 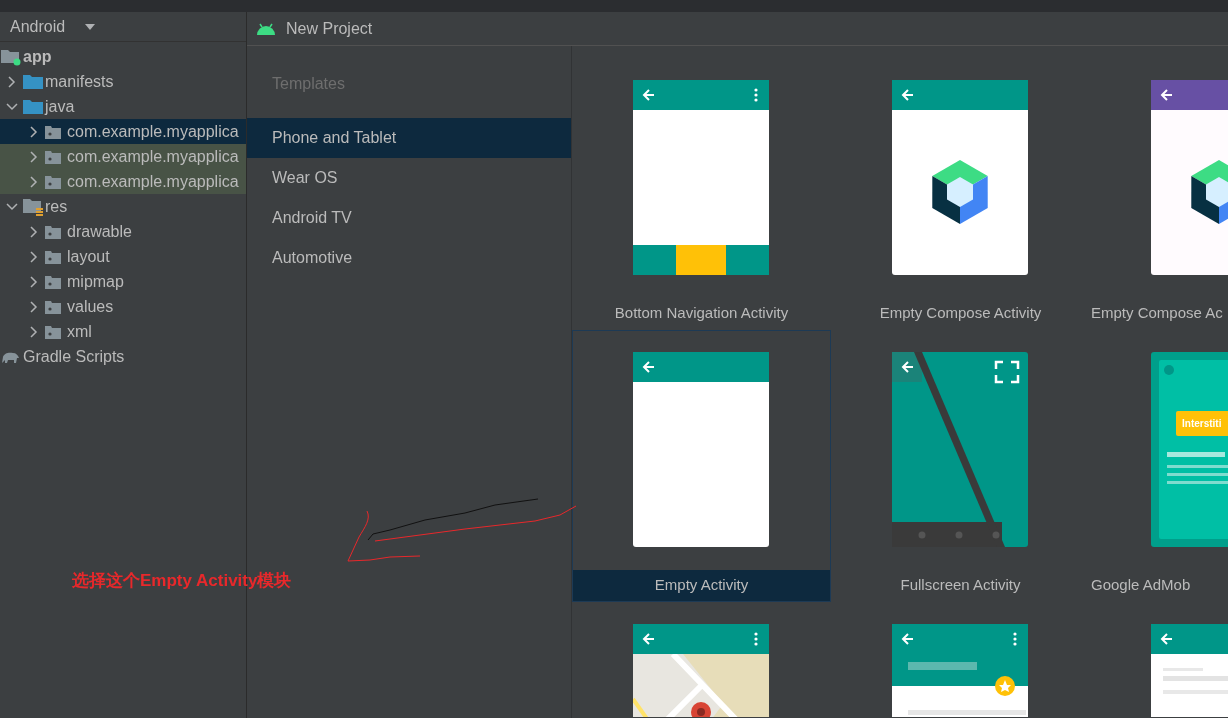 I want to click on tree-item: manifests, so click(x=123, y=81).